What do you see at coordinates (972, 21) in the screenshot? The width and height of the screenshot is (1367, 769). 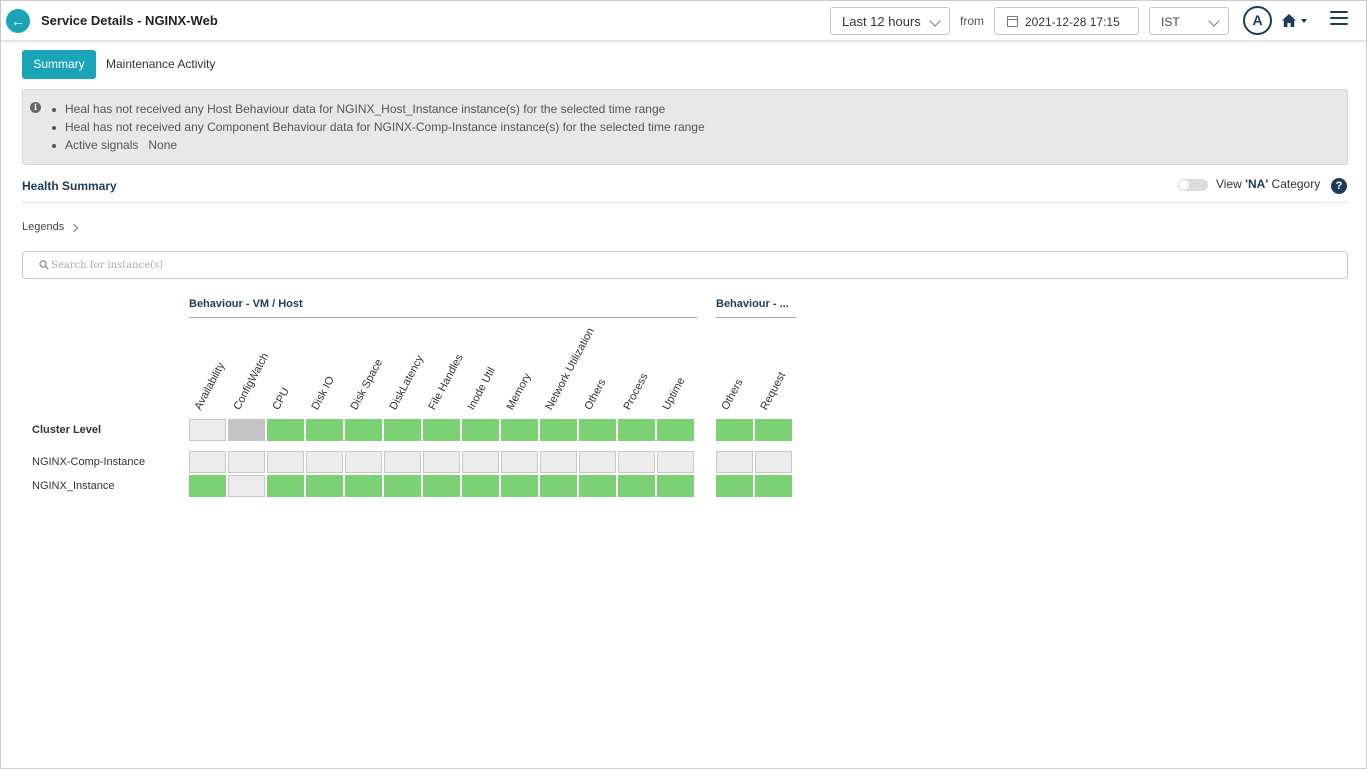 I see `from-label: from` at bounding box center [972, 21].